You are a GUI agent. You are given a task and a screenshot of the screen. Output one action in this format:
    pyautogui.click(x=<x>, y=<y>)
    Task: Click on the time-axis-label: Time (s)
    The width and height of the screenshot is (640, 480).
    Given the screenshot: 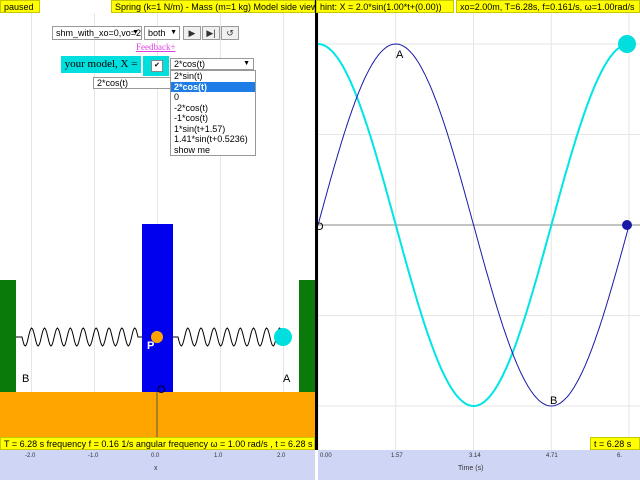 What is the action you would take?
    pyautogui.click(x=471, y=468)
    